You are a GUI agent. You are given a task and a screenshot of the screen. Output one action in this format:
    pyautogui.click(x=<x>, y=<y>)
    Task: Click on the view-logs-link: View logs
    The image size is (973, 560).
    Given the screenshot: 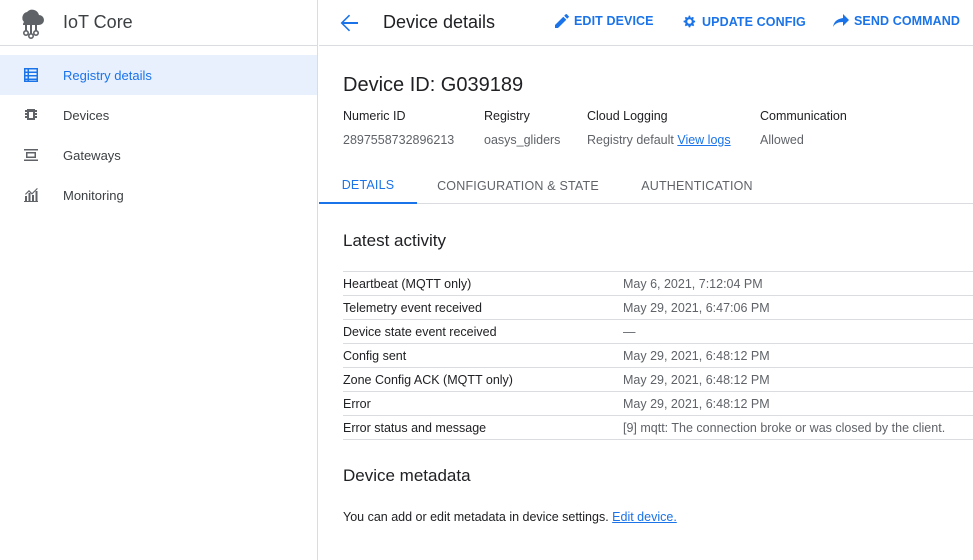 What is the action you would take?
    pyautogui.click(x=703, y=140)
    